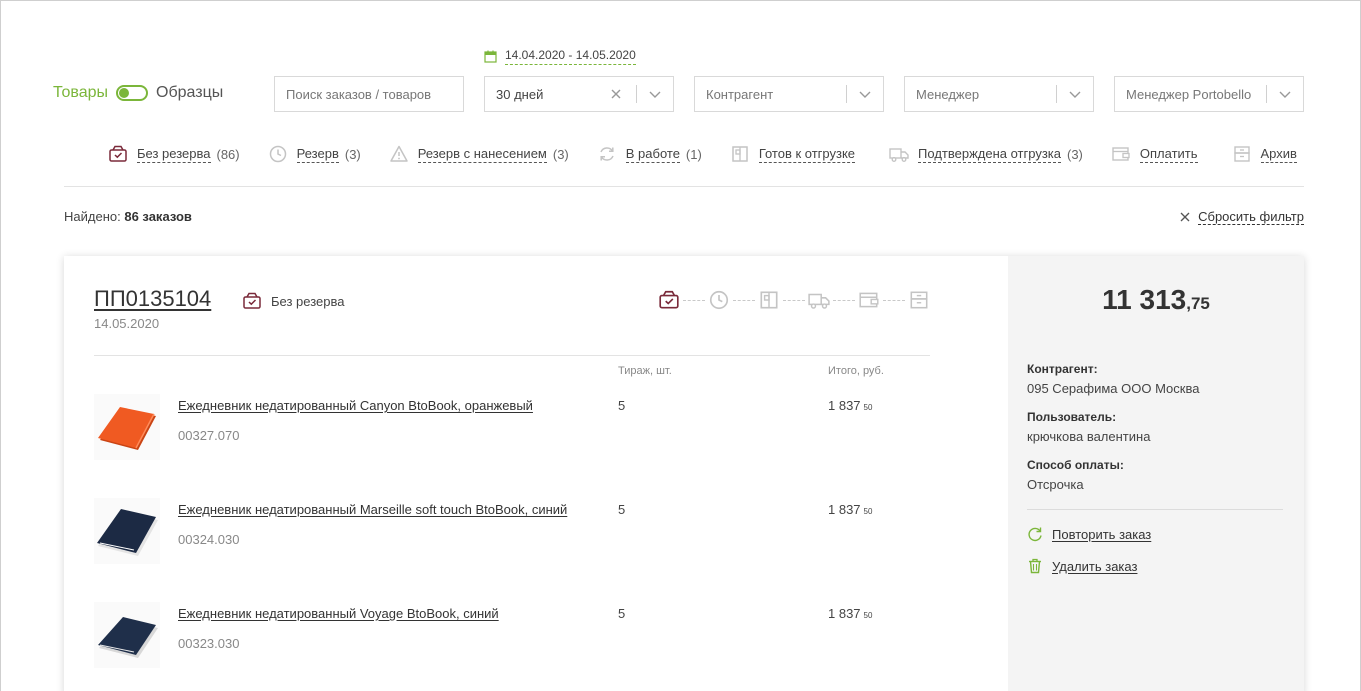 The width and height of the screenshot is (1361, 691). I want to click on tab-in-progress: В работе (1), so click(649, 154).